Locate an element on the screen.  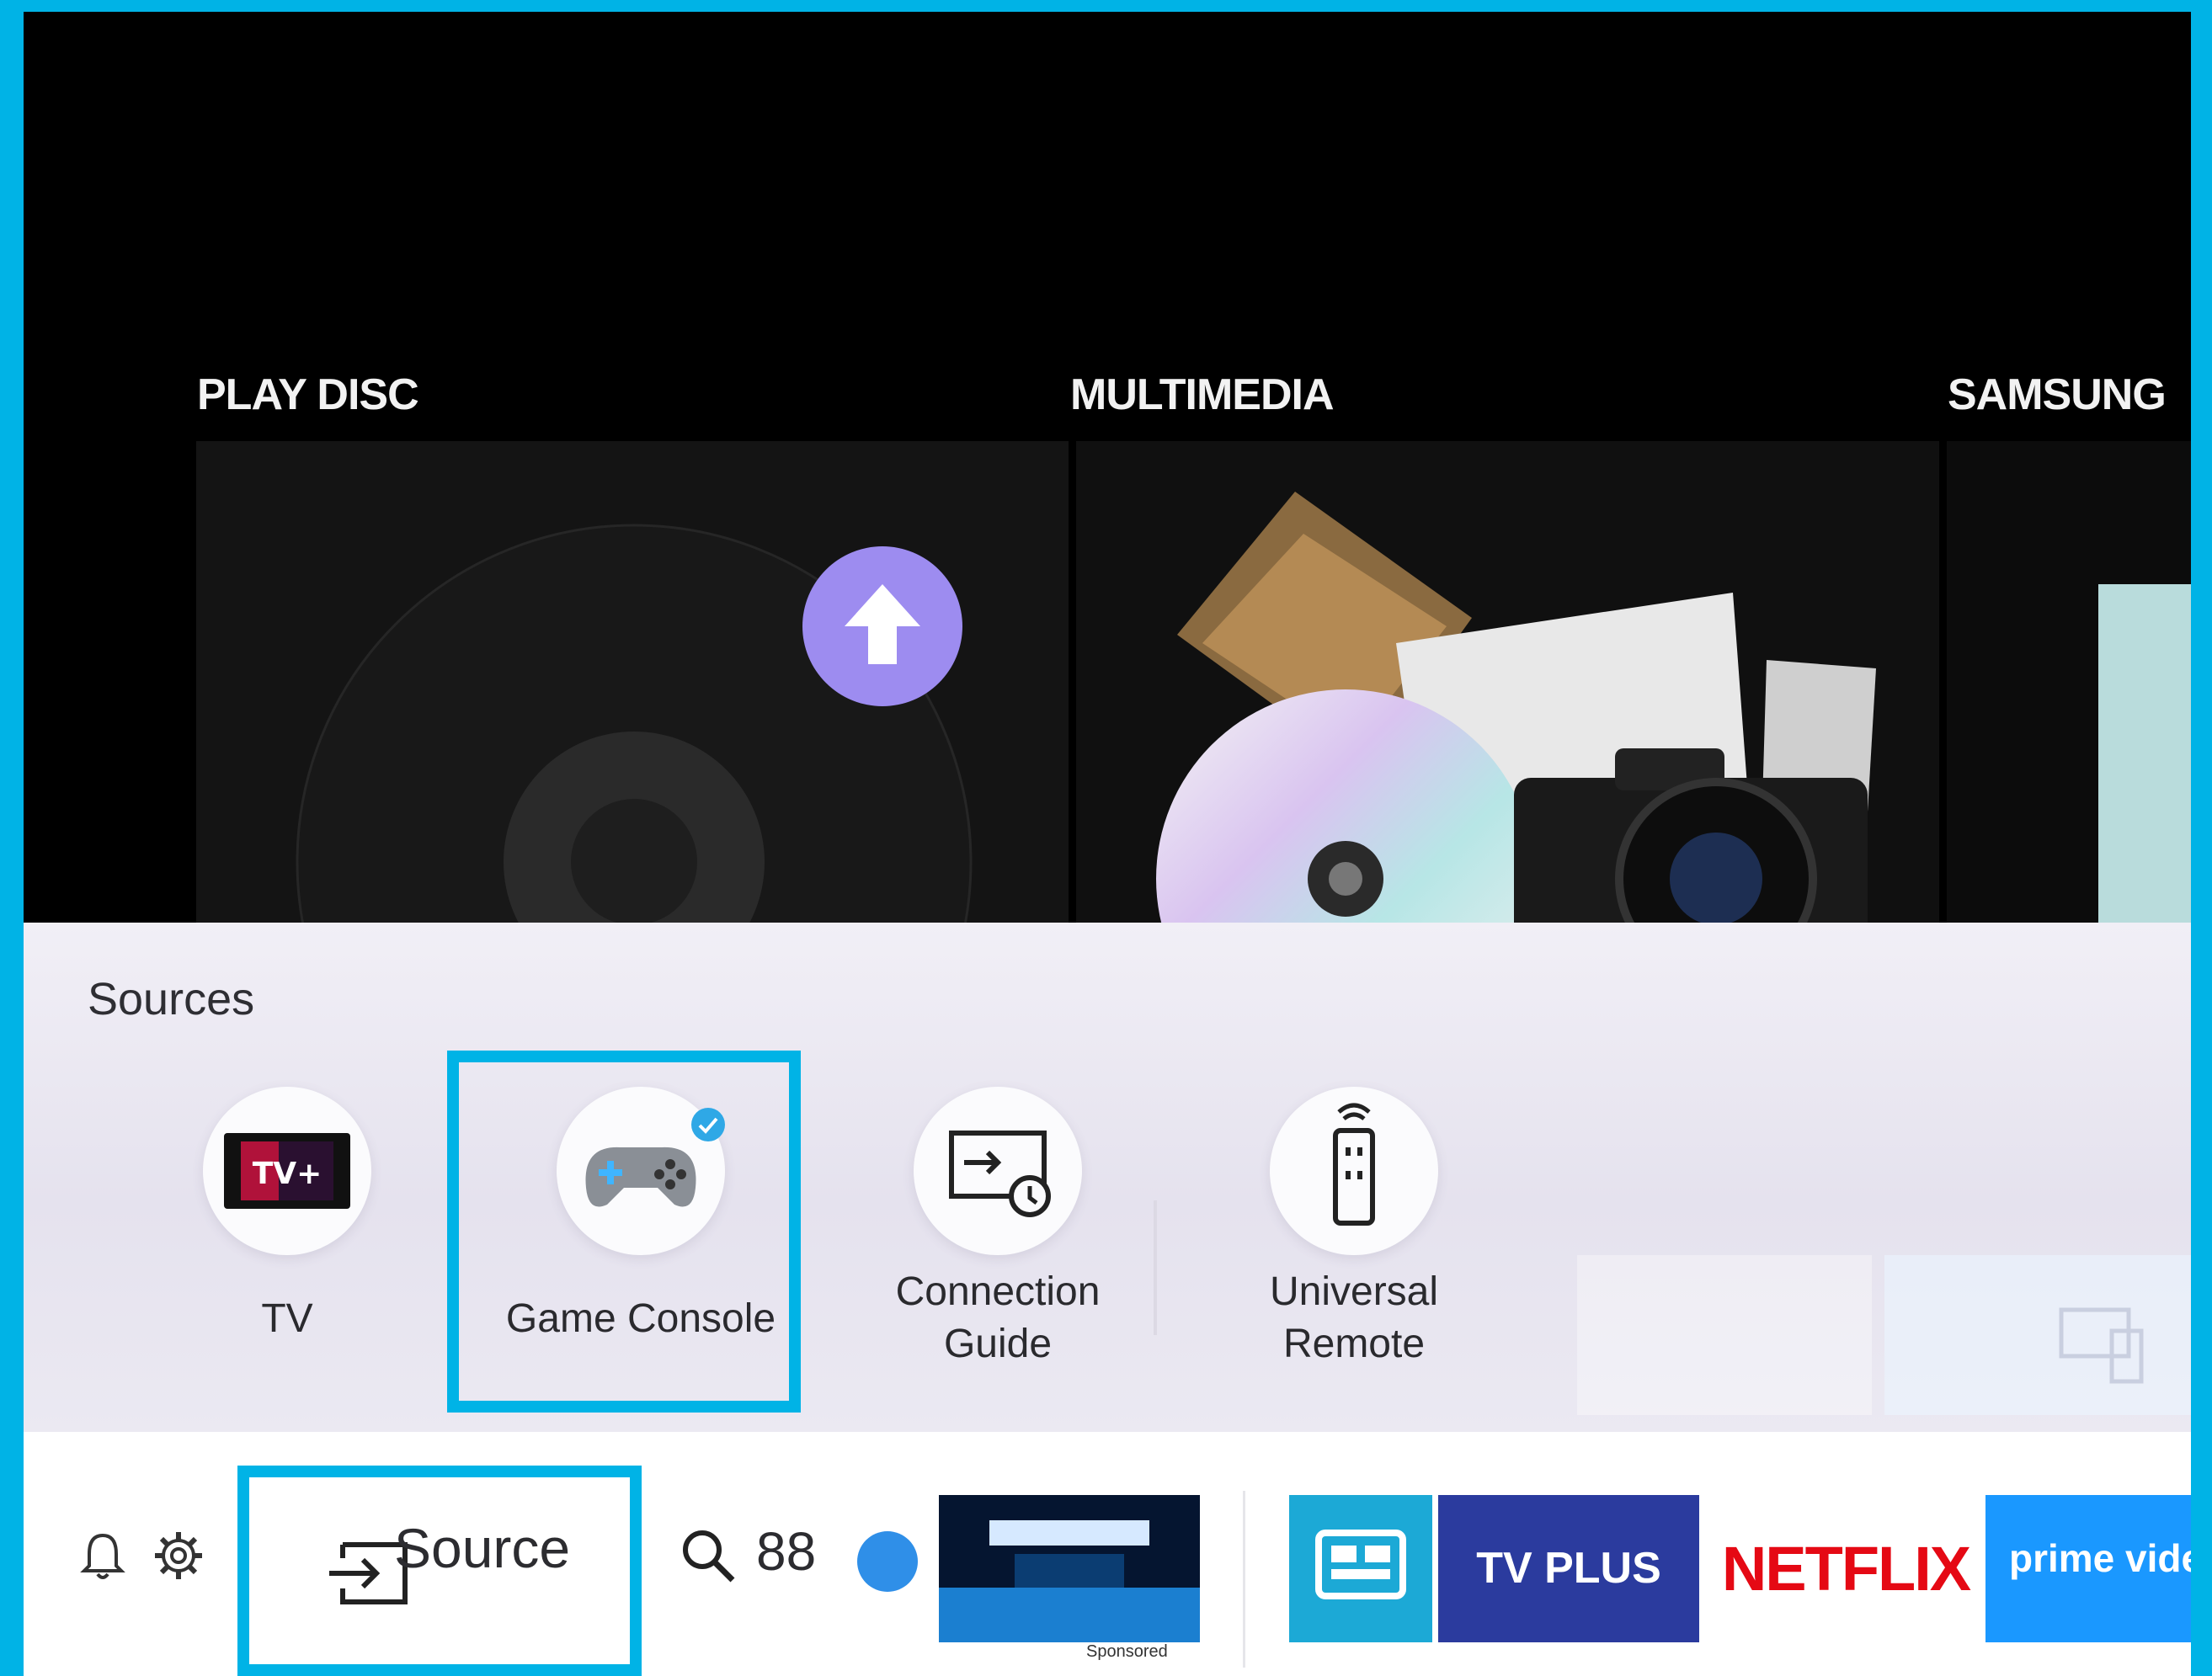
tv-plus-icon: TV+ is located at coordinates (287, 1171).